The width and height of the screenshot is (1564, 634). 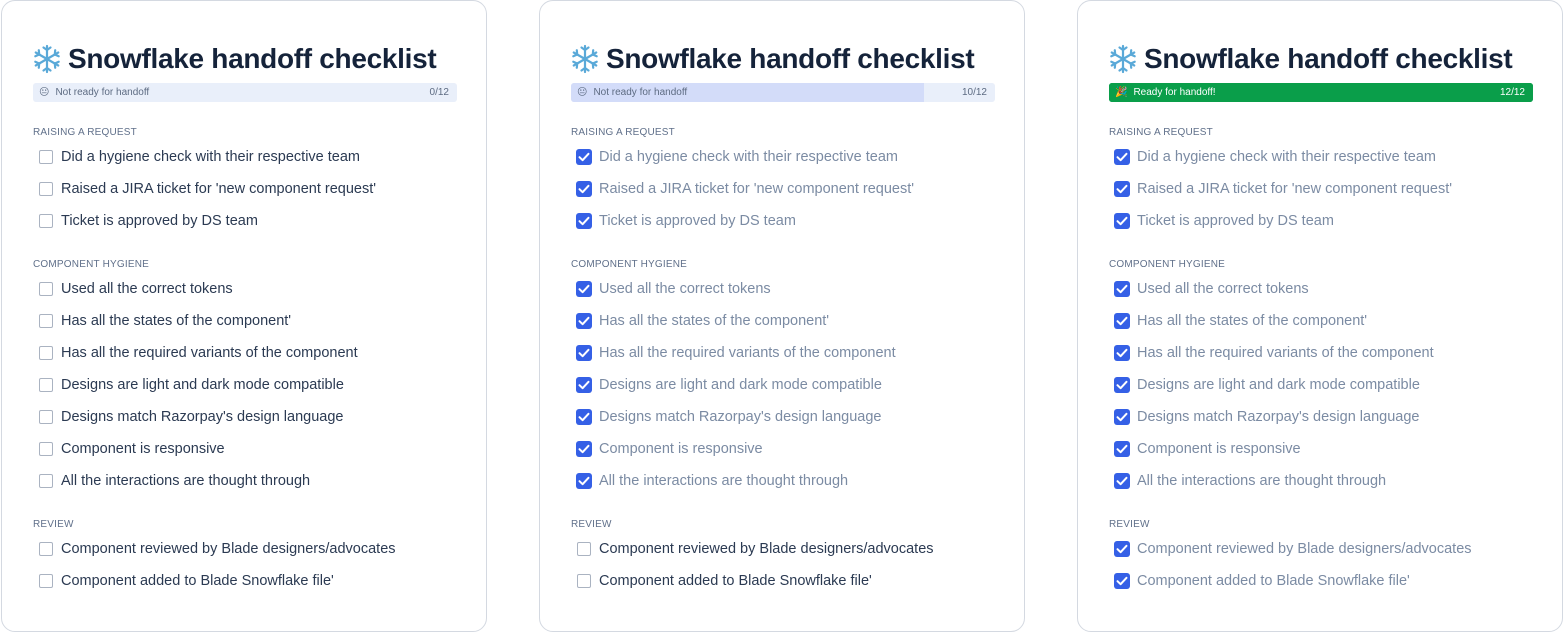 What do you see at coordinates (1167, 264) in the screenshot?
I see `section-heading: COMPONENT HYGIENE` at bounding box center [1167, 264].